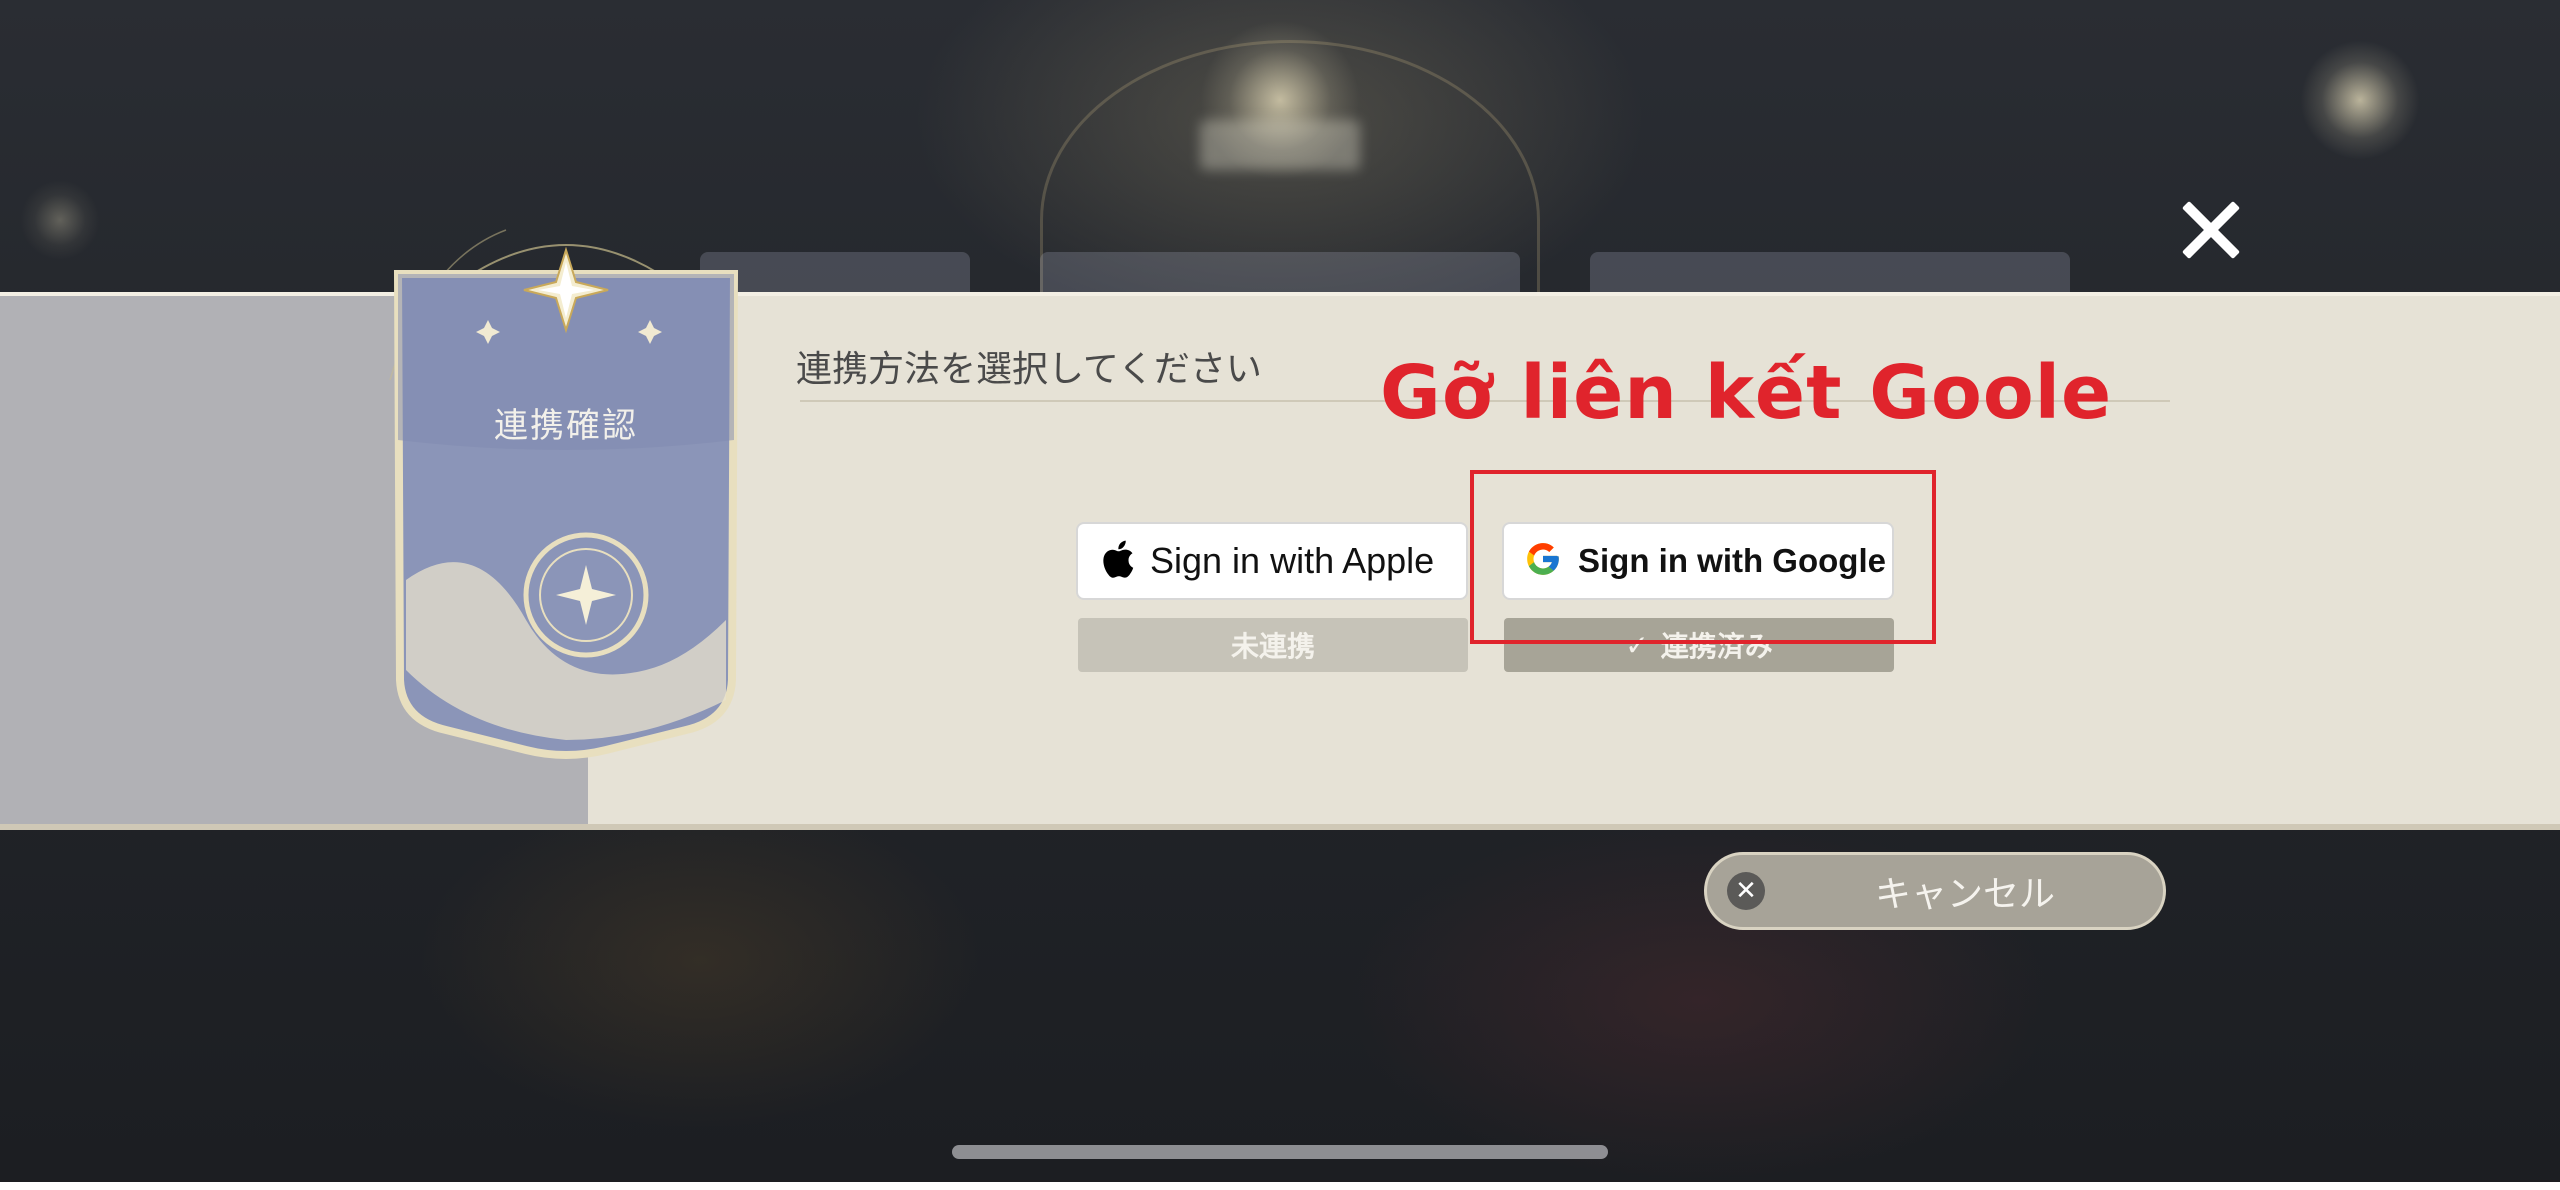 This screenshot has height=1190, width=2560. What do you see at coordinates (1029, 369) in the screenshot?
I see `dialog-heading: 連携方法を選択してください` at bounding box center [1029, 369].